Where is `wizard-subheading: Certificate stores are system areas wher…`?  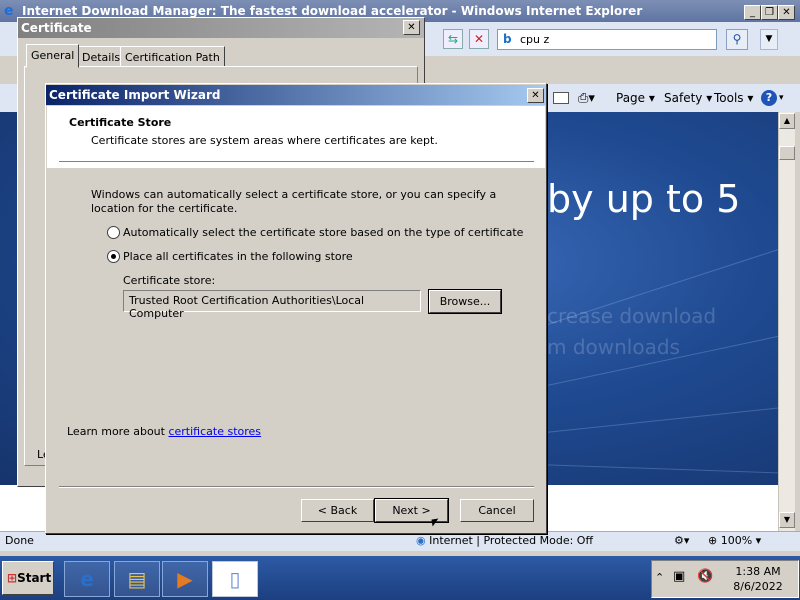 wizard-subheading: Certificate stores are system areas wher… is located at coordinates (264, 140).